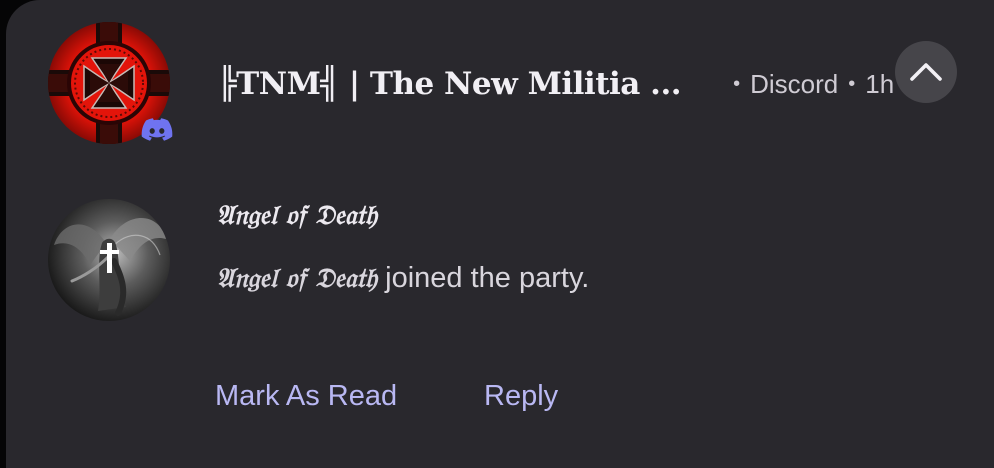 This screenshot has height=468, width=994. I want to click on notification-meta: • Discord • 1h, so click(808, 84).